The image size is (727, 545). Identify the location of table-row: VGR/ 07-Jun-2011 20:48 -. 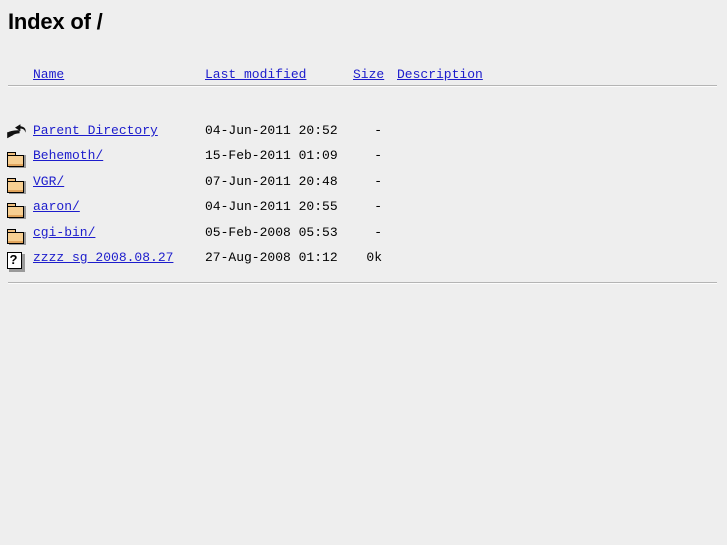
(363, 187).